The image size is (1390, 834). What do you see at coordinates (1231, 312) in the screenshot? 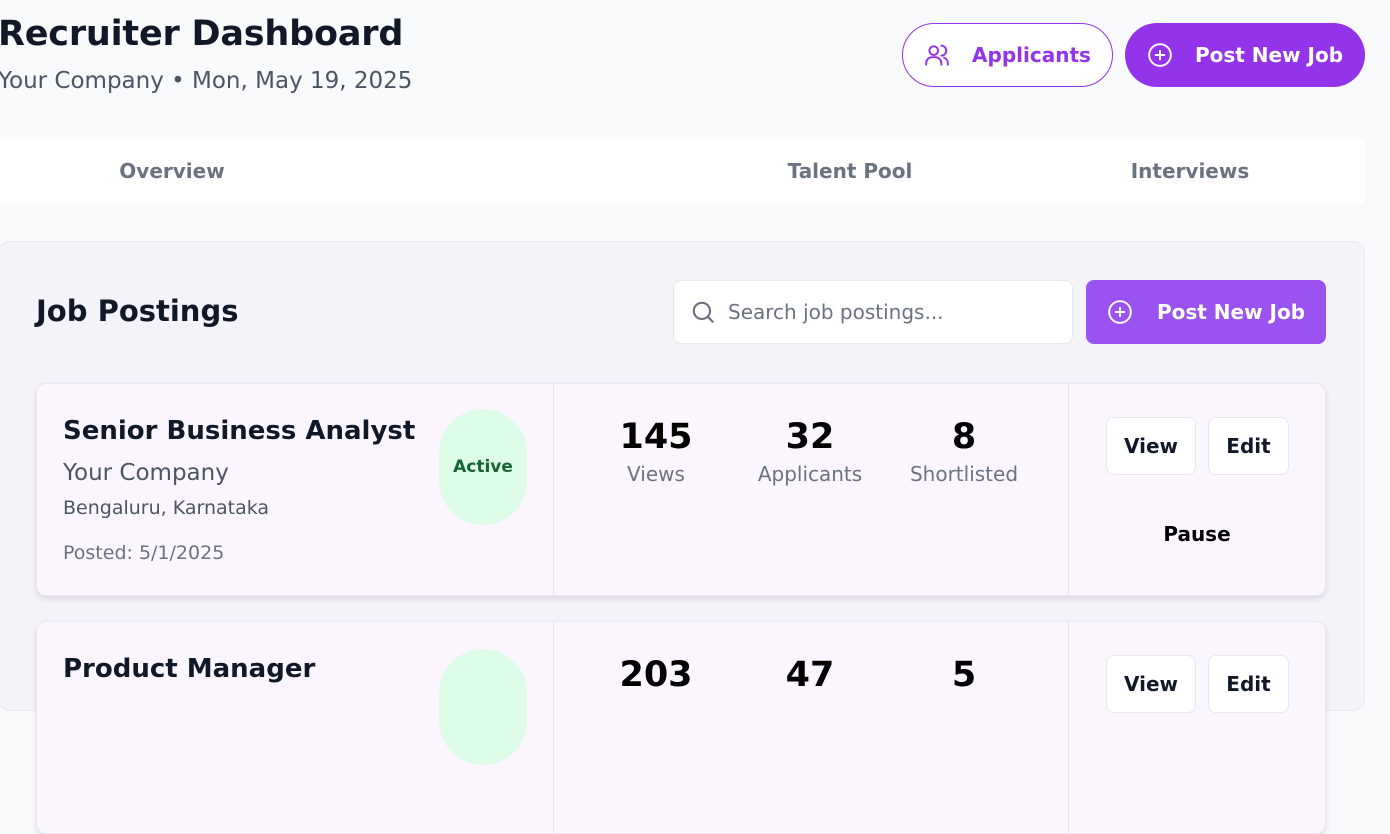
I see `post-new-job-secondary-label: Post New Job` at bounding box center [1231, 312].